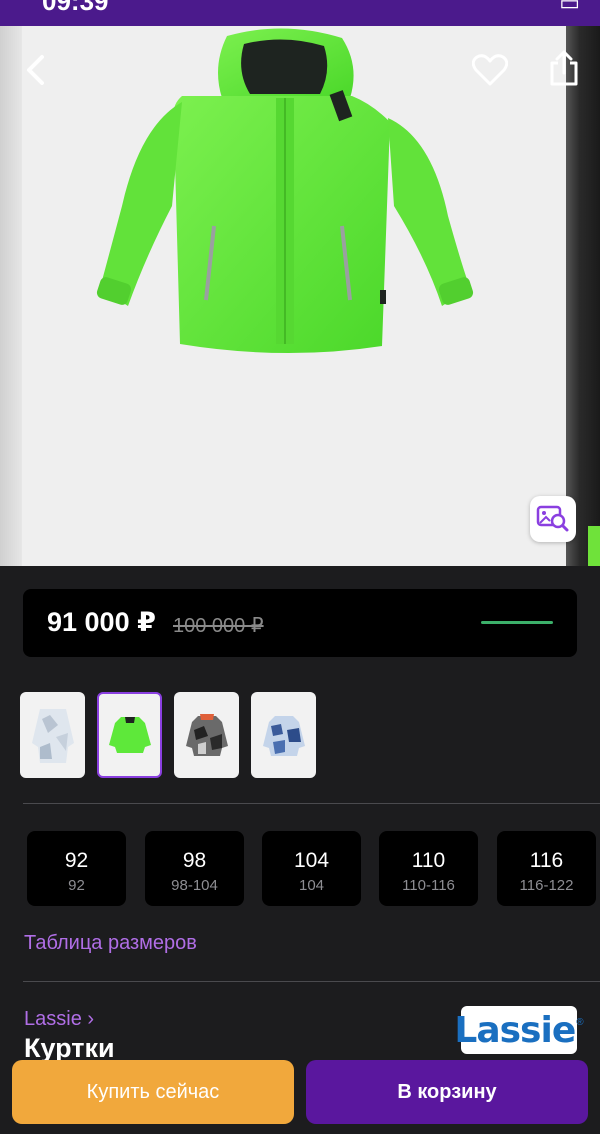  I want to click on brand-link: Lassie ›, so click(59, 1019).